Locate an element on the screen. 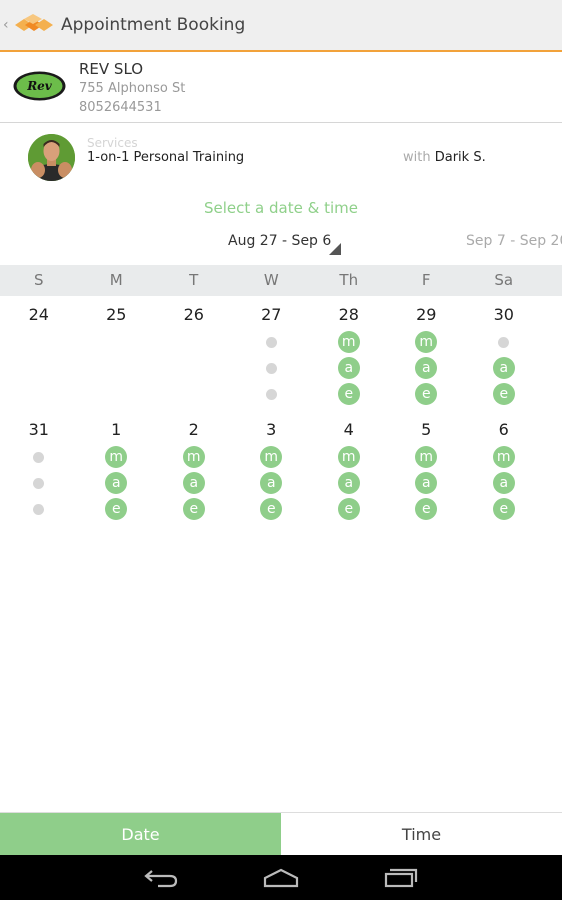 The width and height of the screenshot is (562, 900). calendar-day: 26 is located at coordinates (194, 352).